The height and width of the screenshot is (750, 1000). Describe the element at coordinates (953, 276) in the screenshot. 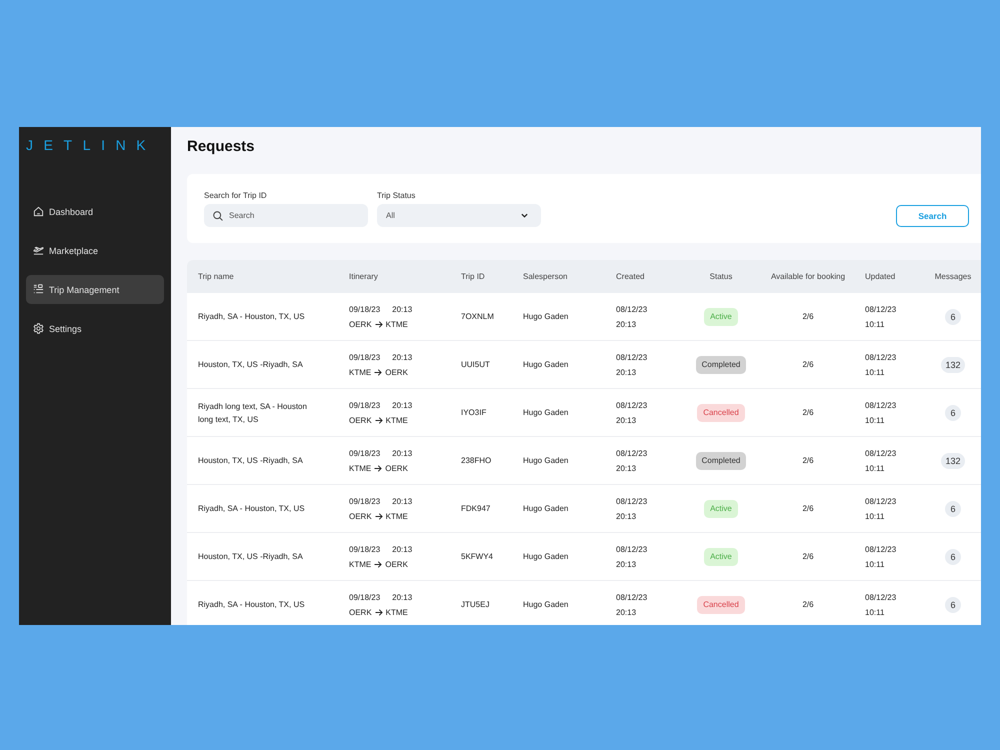

I see `column-header: Messages` at that location.